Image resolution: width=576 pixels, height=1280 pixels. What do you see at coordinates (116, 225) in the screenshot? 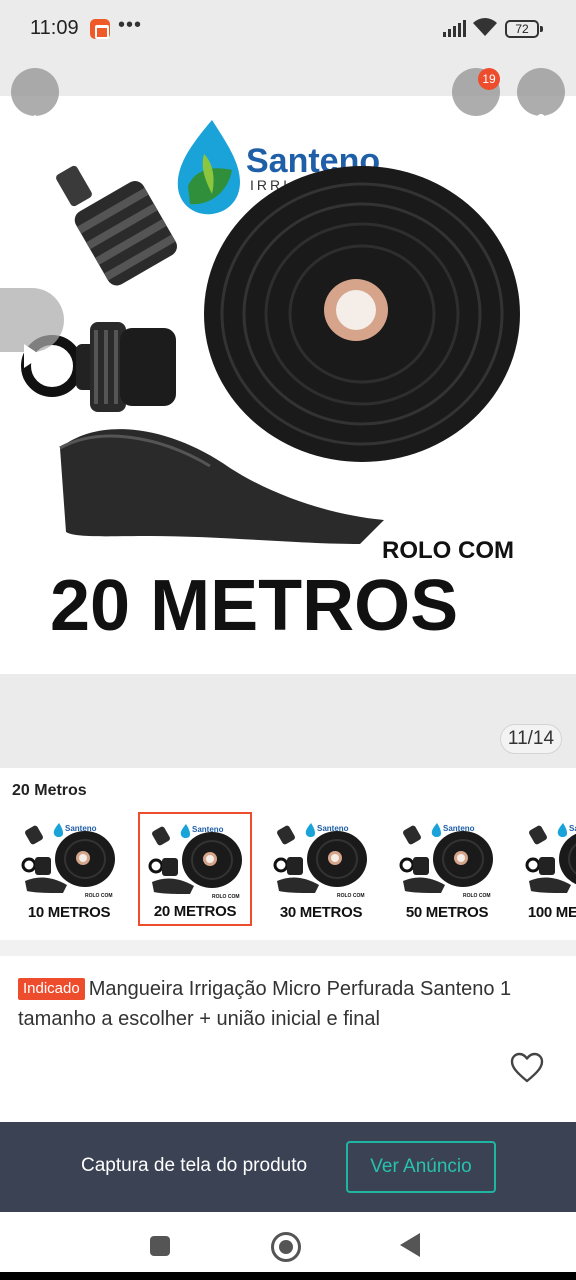
I see `connector-top` at bounding box center [116, 225].